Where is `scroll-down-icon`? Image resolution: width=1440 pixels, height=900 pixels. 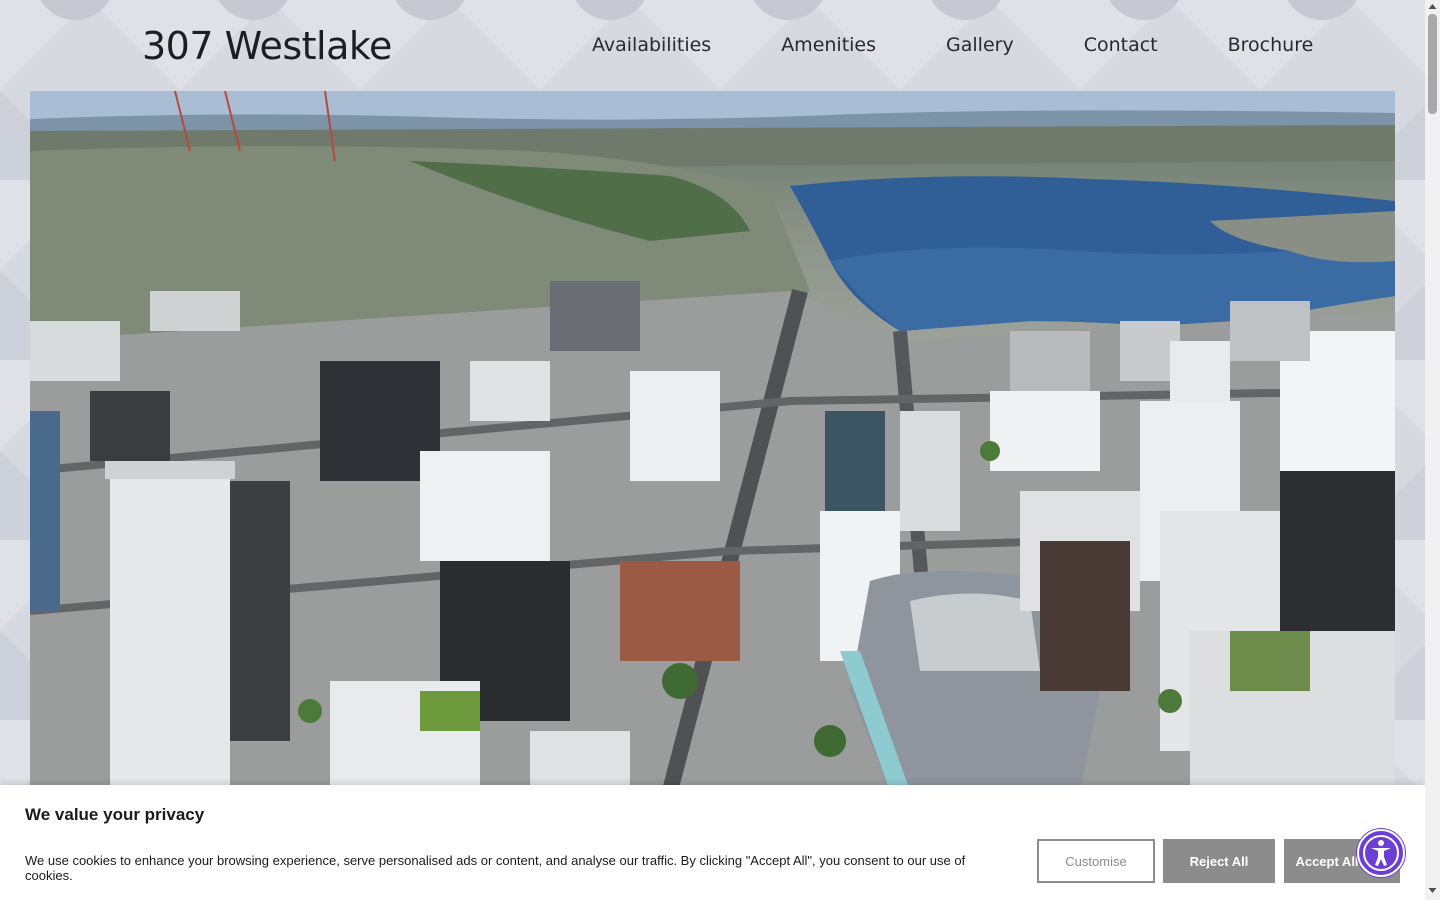
scroll-down-icon is located at coordinates (1432, 890).